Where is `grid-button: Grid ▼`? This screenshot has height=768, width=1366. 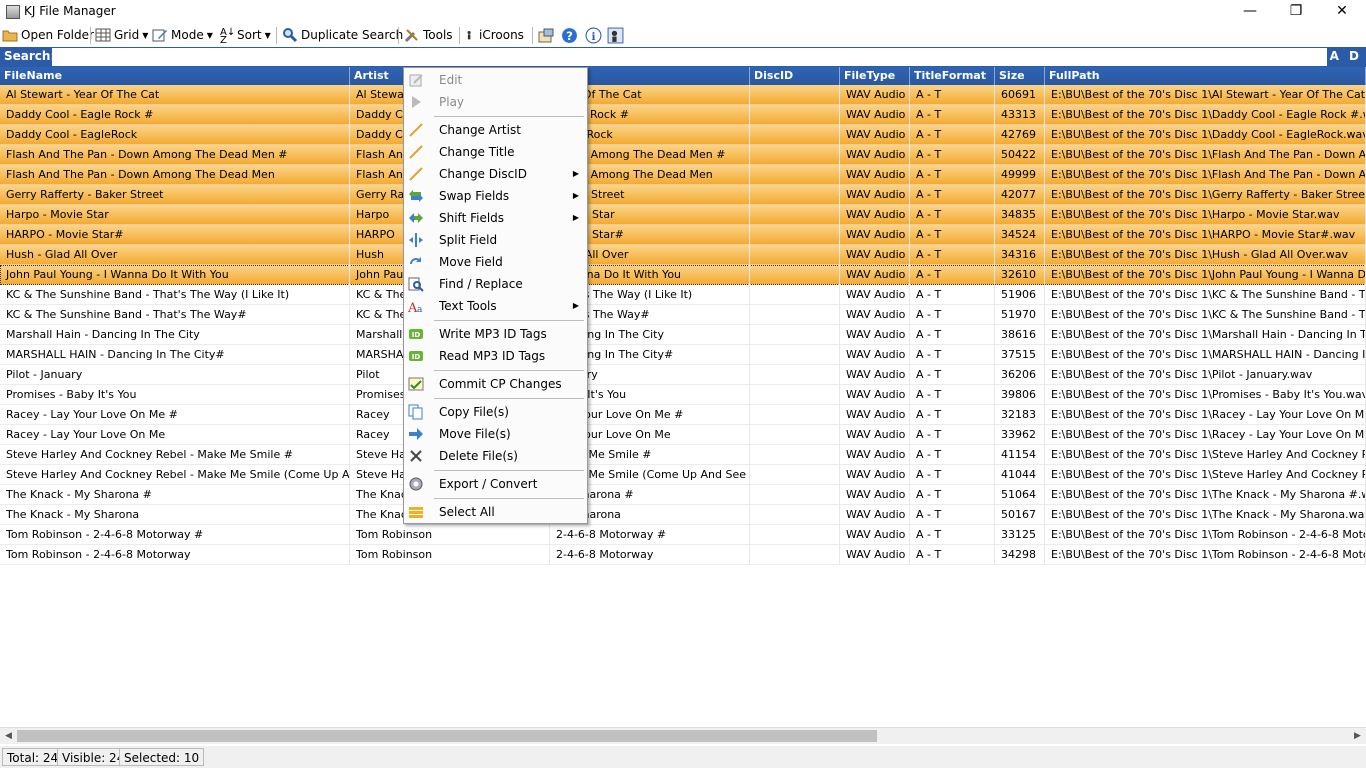
grid-button: Grid ▼ is located at coordinates (121, 35).